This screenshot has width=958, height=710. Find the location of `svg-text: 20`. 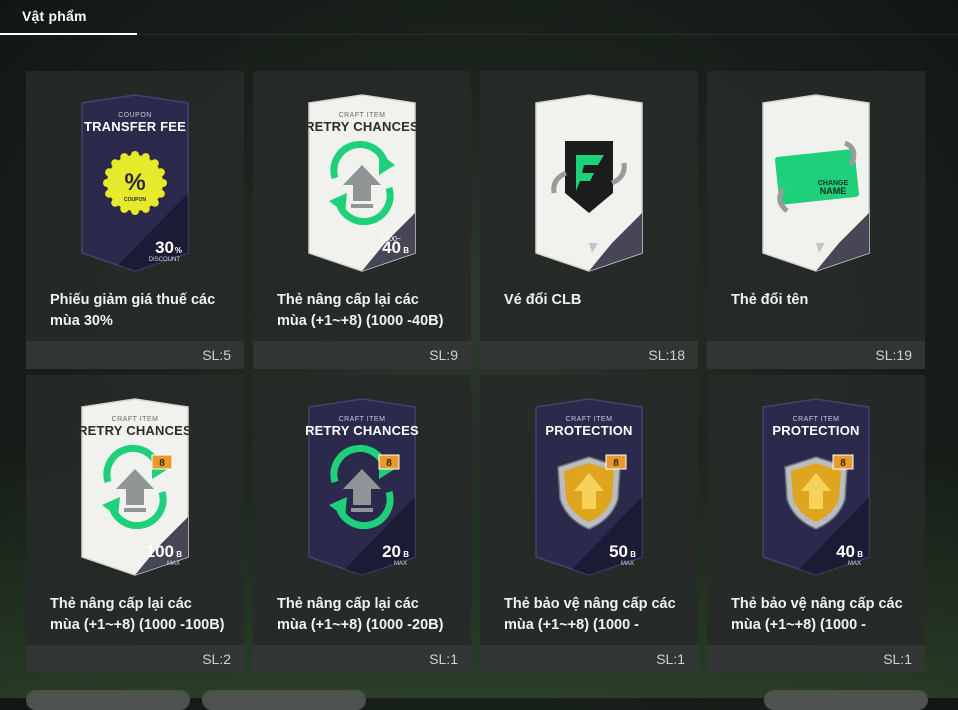

svg-text: 20 is located at coordinates (391, 551).